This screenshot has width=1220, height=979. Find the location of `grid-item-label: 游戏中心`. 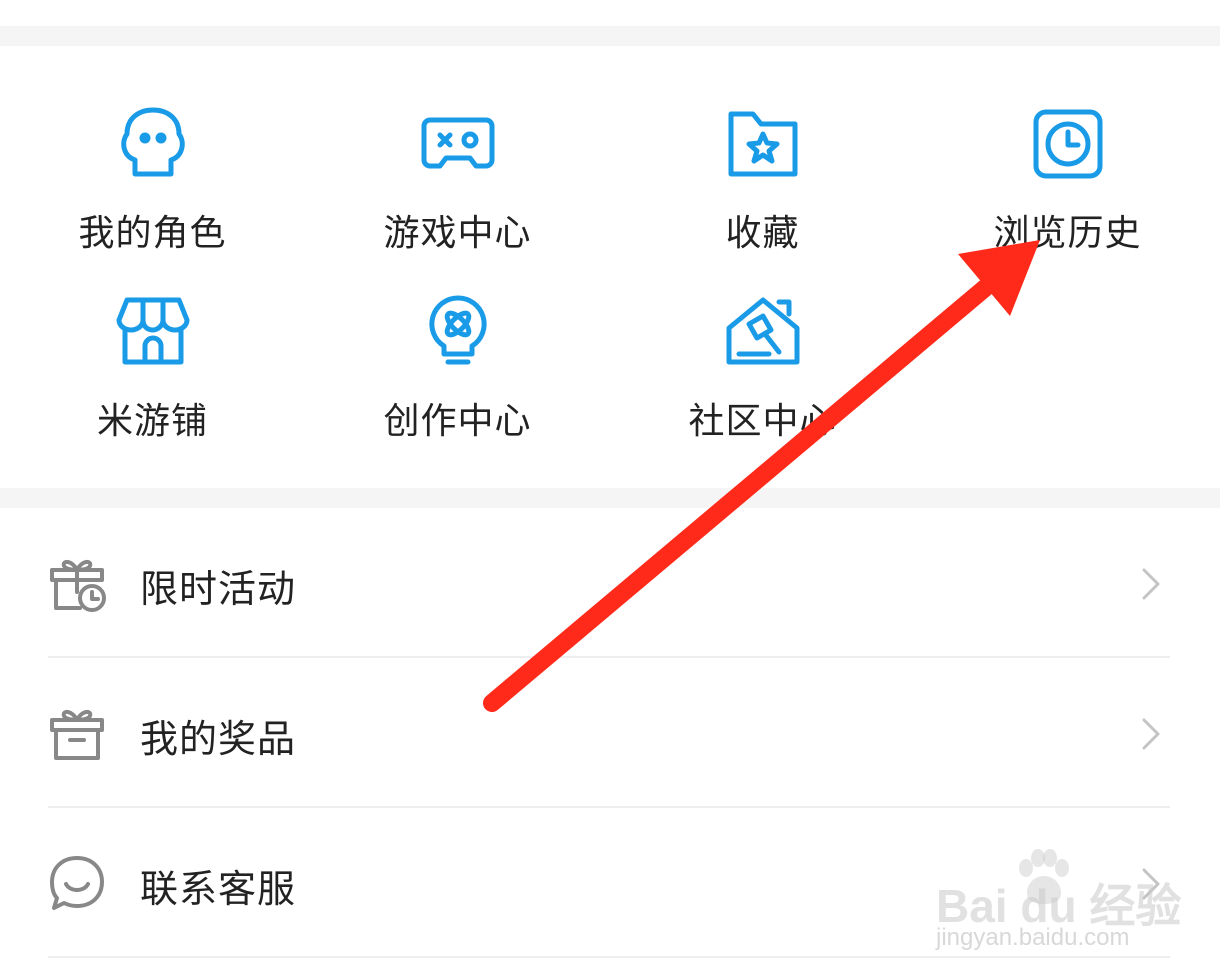

grid-item-label: 游戏中心 is located at coordinates (457, 233).